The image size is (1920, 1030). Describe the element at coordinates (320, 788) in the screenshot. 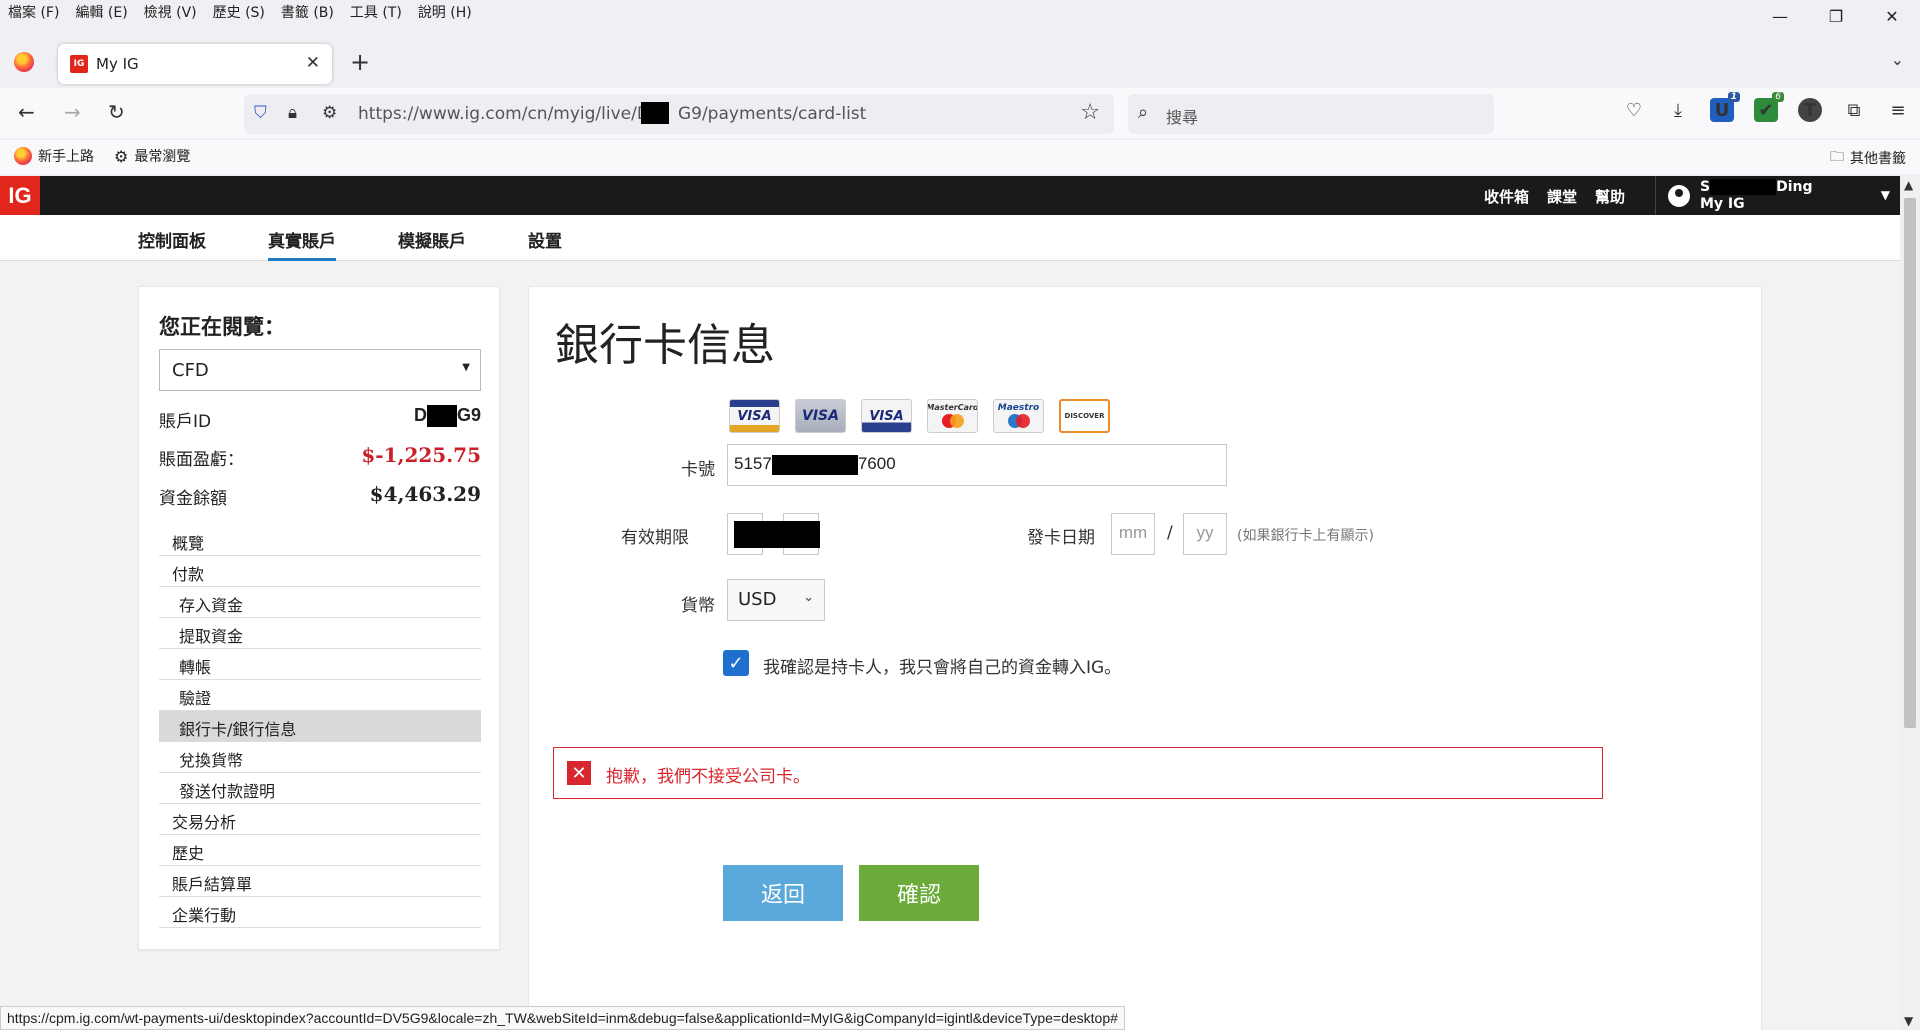

I see `sidebar-nav-item: 發送付款證明` at that location.